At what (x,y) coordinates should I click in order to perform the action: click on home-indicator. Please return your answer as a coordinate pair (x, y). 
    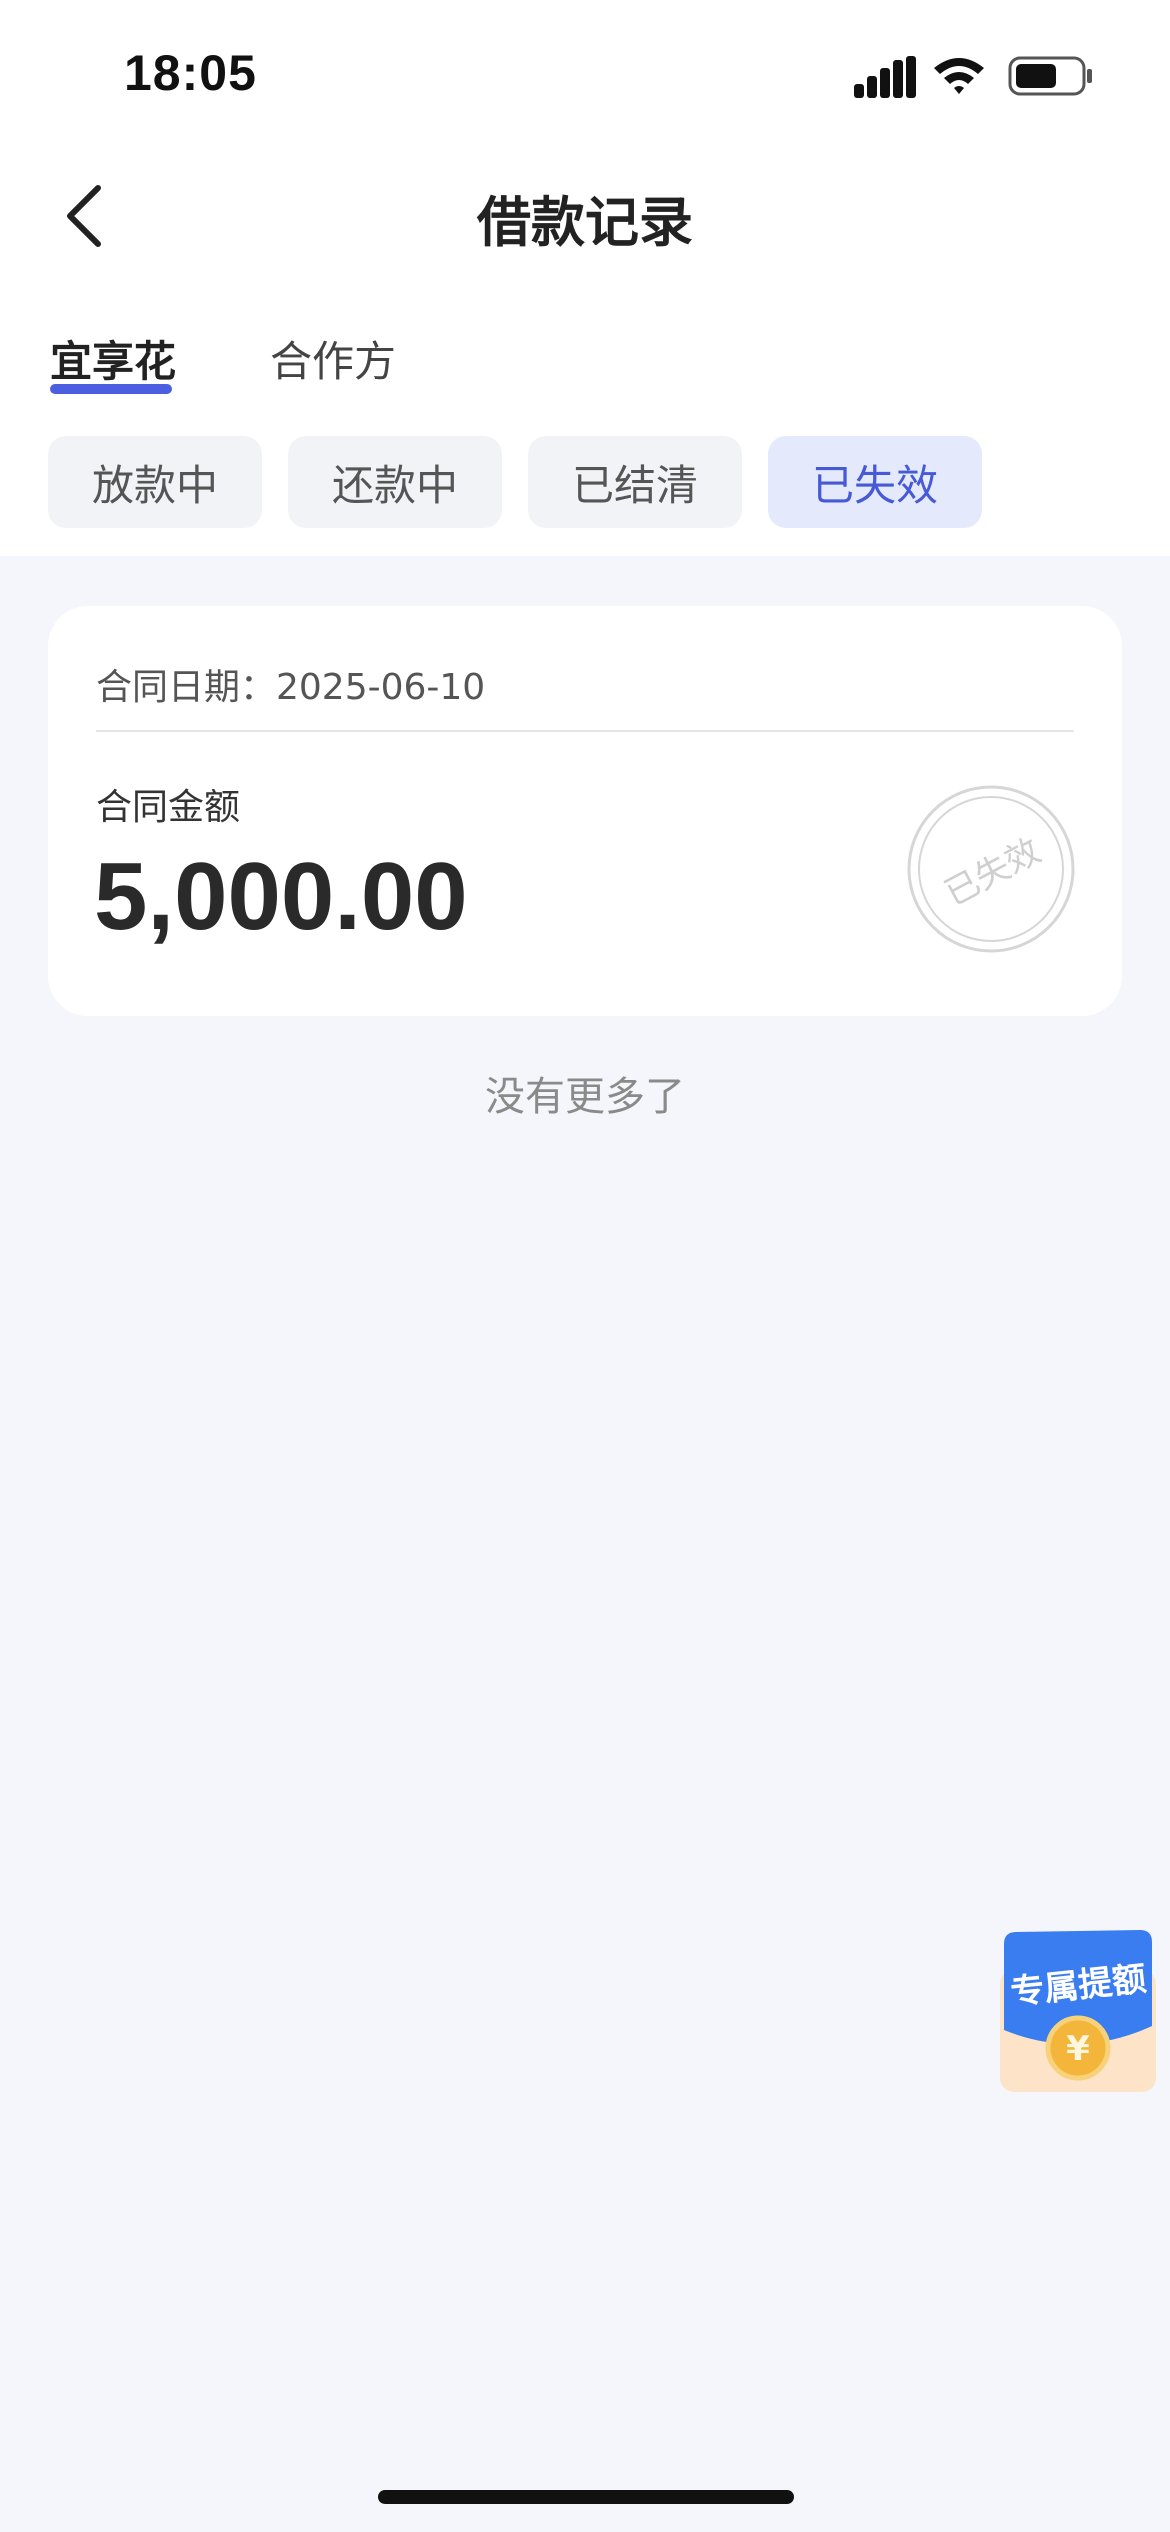
    Looking at the image, I should click on (586, 2497).